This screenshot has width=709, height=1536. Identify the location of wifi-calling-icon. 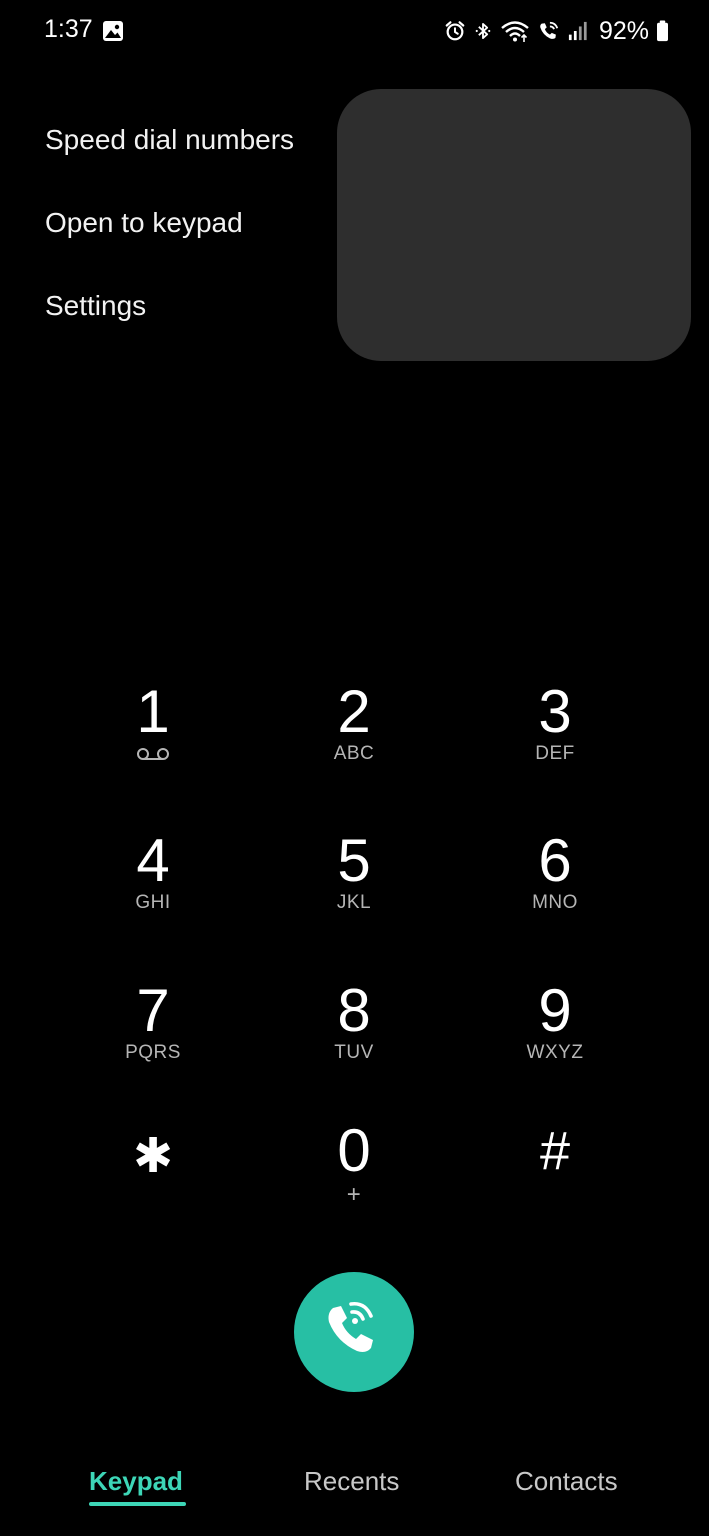
(549, 30).